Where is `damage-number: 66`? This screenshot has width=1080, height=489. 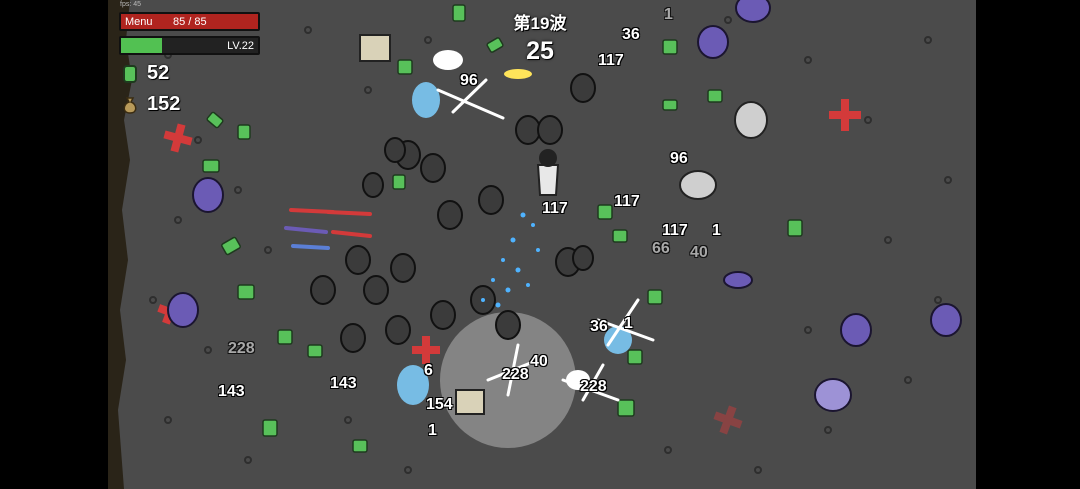
damage-number: 66 is located at coordinates (661, 248).